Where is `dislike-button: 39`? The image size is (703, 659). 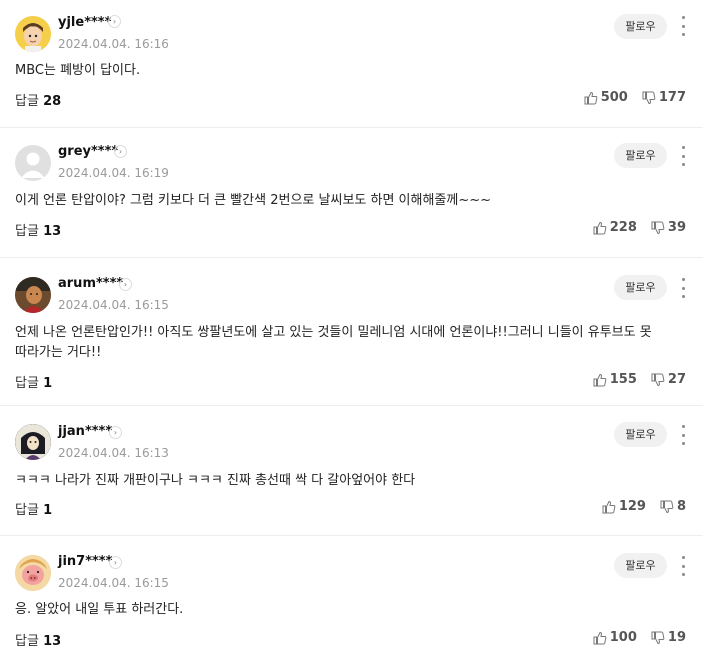 dislike-button: 39 is located at coordinates (668, 227).